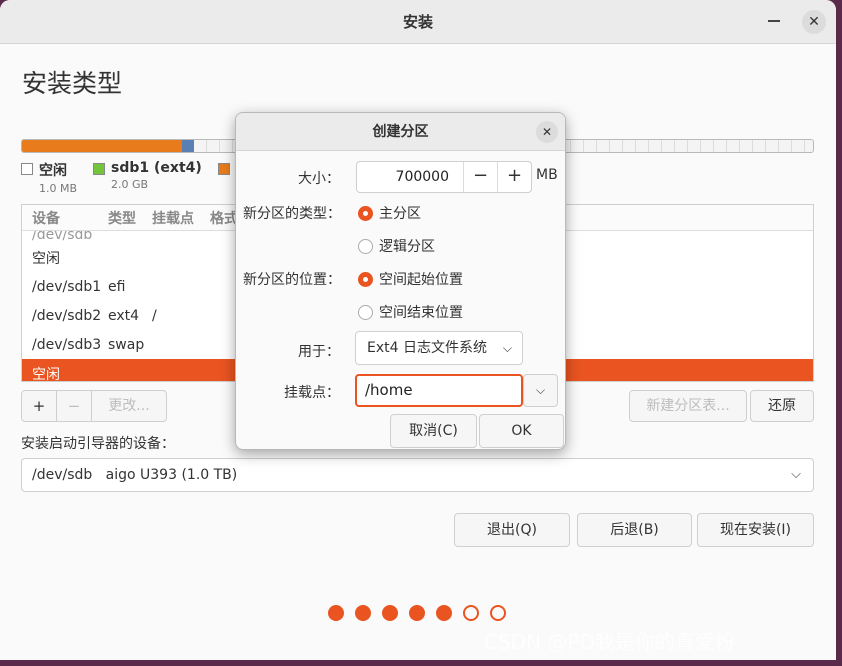  I want to click on cell-device: /dev/sdb3, so click(67, 344).